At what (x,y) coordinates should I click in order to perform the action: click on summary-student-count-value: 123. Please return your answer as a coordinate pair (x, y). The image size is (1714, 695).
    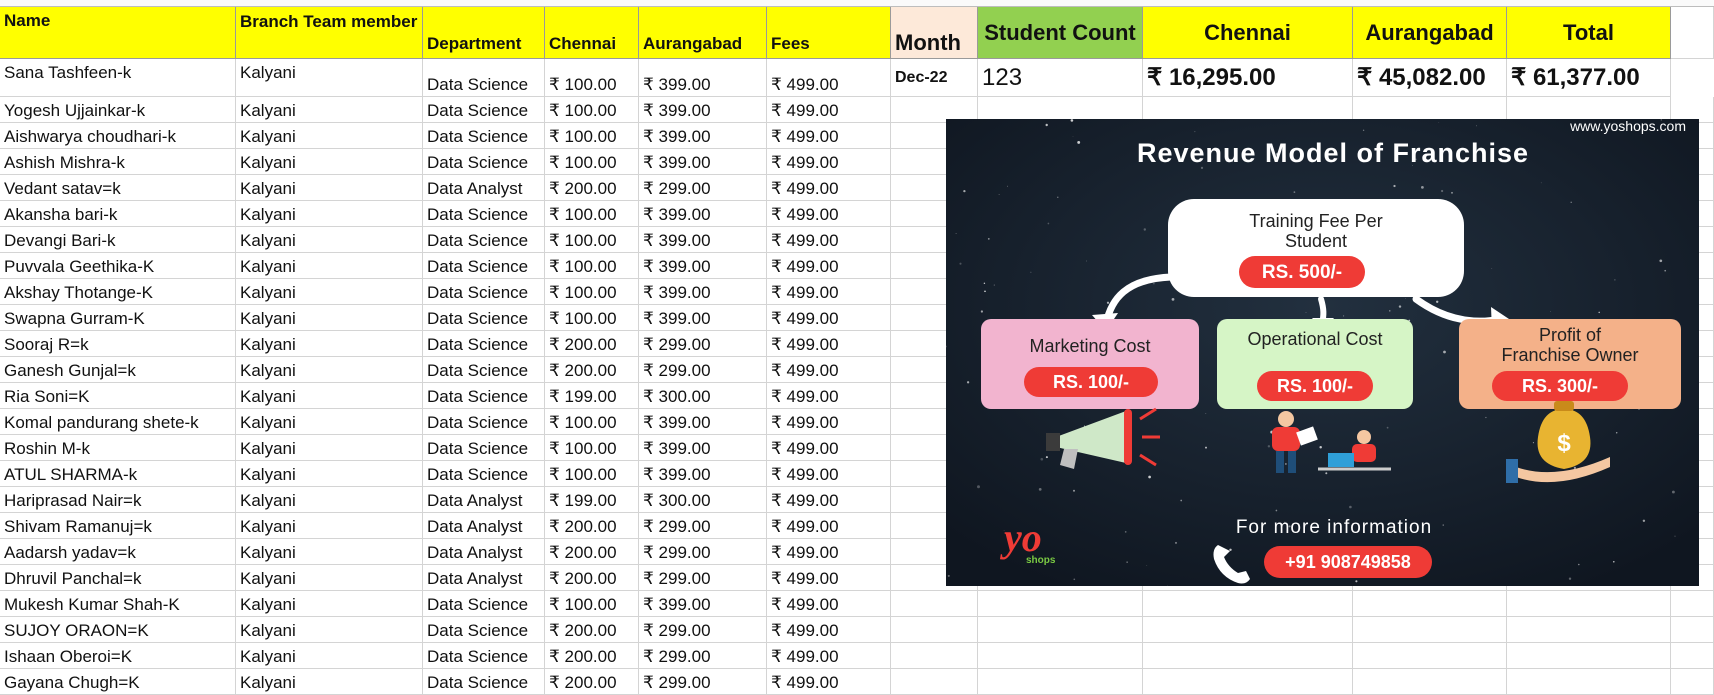
    Looking at the image, I should click on (1060, 78).